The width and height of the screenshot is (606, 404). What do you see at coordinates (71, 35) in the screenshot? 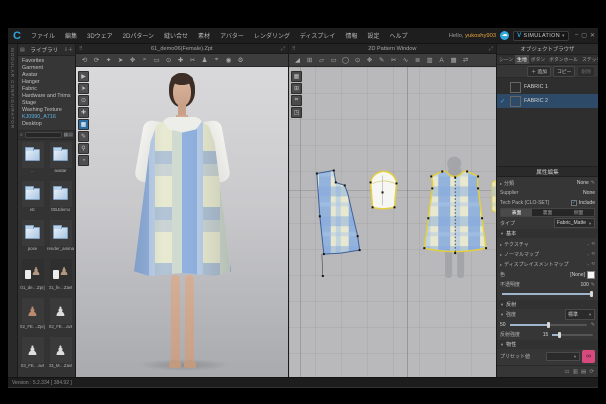
I see `menu-item: 編集` at bounding box center [71, 35].